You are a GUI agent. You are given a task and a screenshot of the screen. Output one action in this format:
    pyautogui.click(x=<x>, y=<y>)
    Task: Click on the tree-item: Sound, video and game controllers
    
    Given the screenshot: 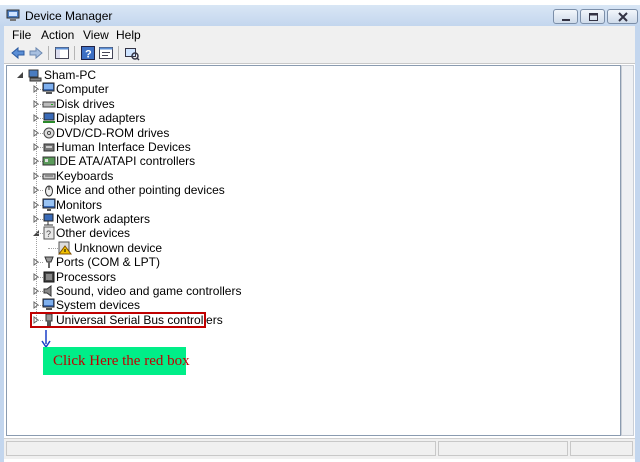 What is the action you would take?
    pyautogui.click(x=152, y=291)
    